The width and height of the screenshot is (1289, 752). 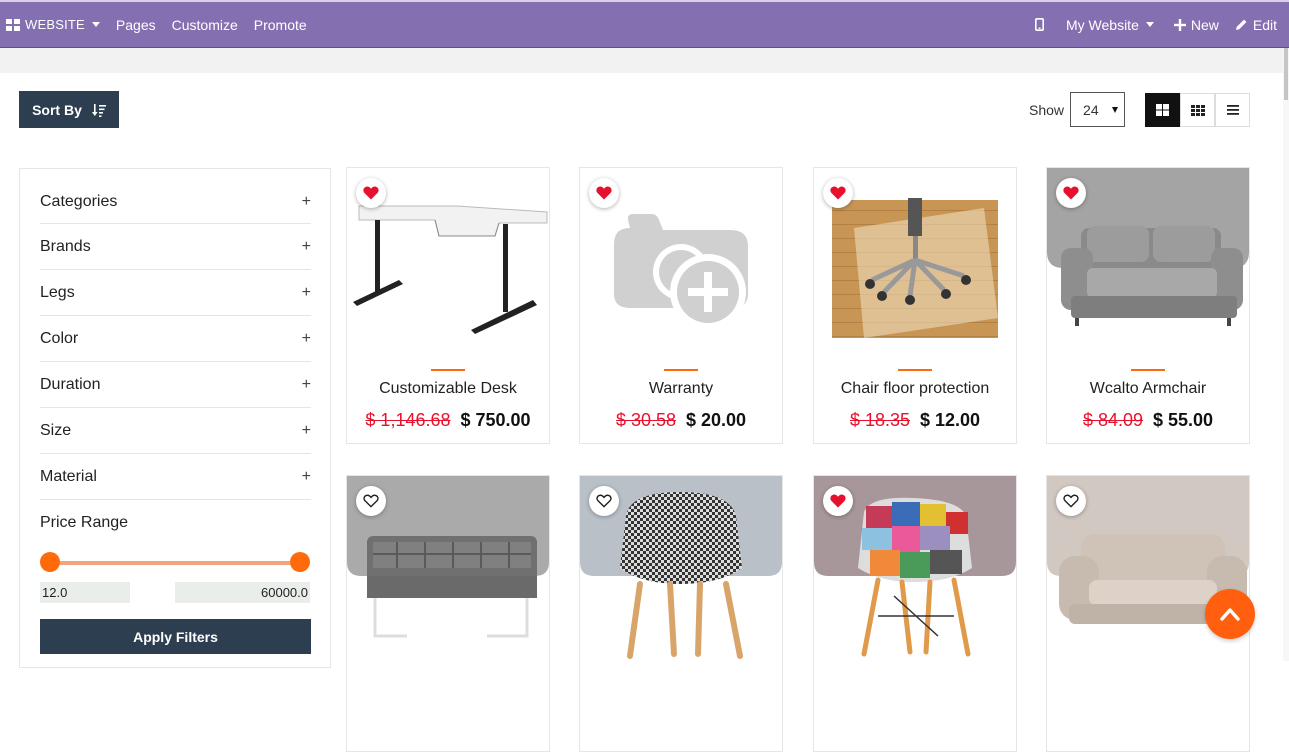 What do you see at coordinates (448, 389) in the screenshot?
I see `product-name: Customizable Desk` at bounding box center [448, 389].